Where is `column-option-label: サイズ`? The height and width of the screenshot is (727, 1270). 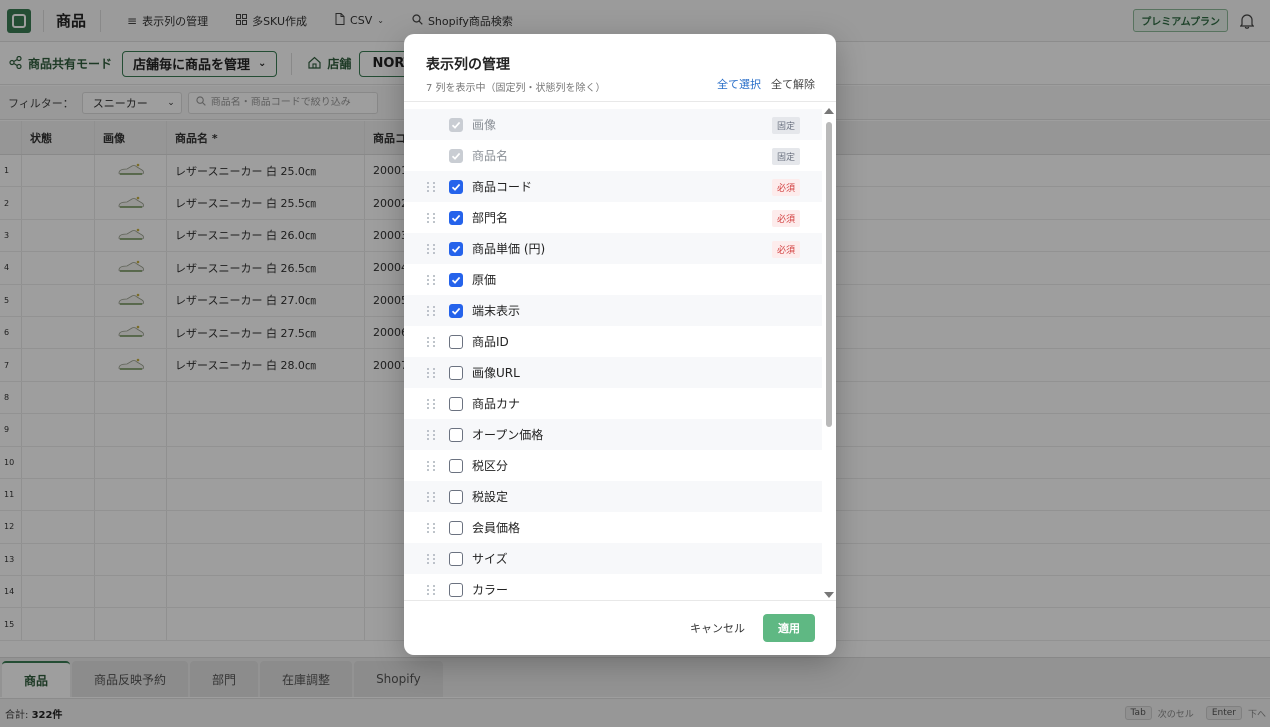
column-option-label: サイズ is located at coordinates (490, 559).